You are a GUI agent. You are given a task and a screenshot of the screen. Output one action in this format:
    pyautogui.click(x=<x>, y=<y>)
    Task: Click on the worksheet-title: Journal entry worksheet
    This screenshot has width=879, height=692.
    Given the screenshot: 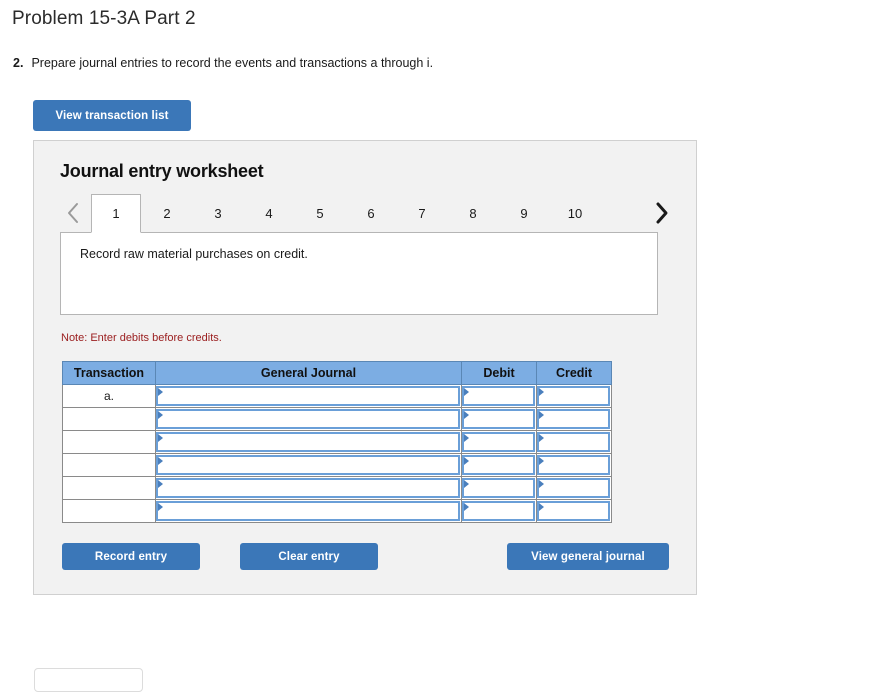 What is the action you would take?
    pyautogui.click(x=162, y=171)
    